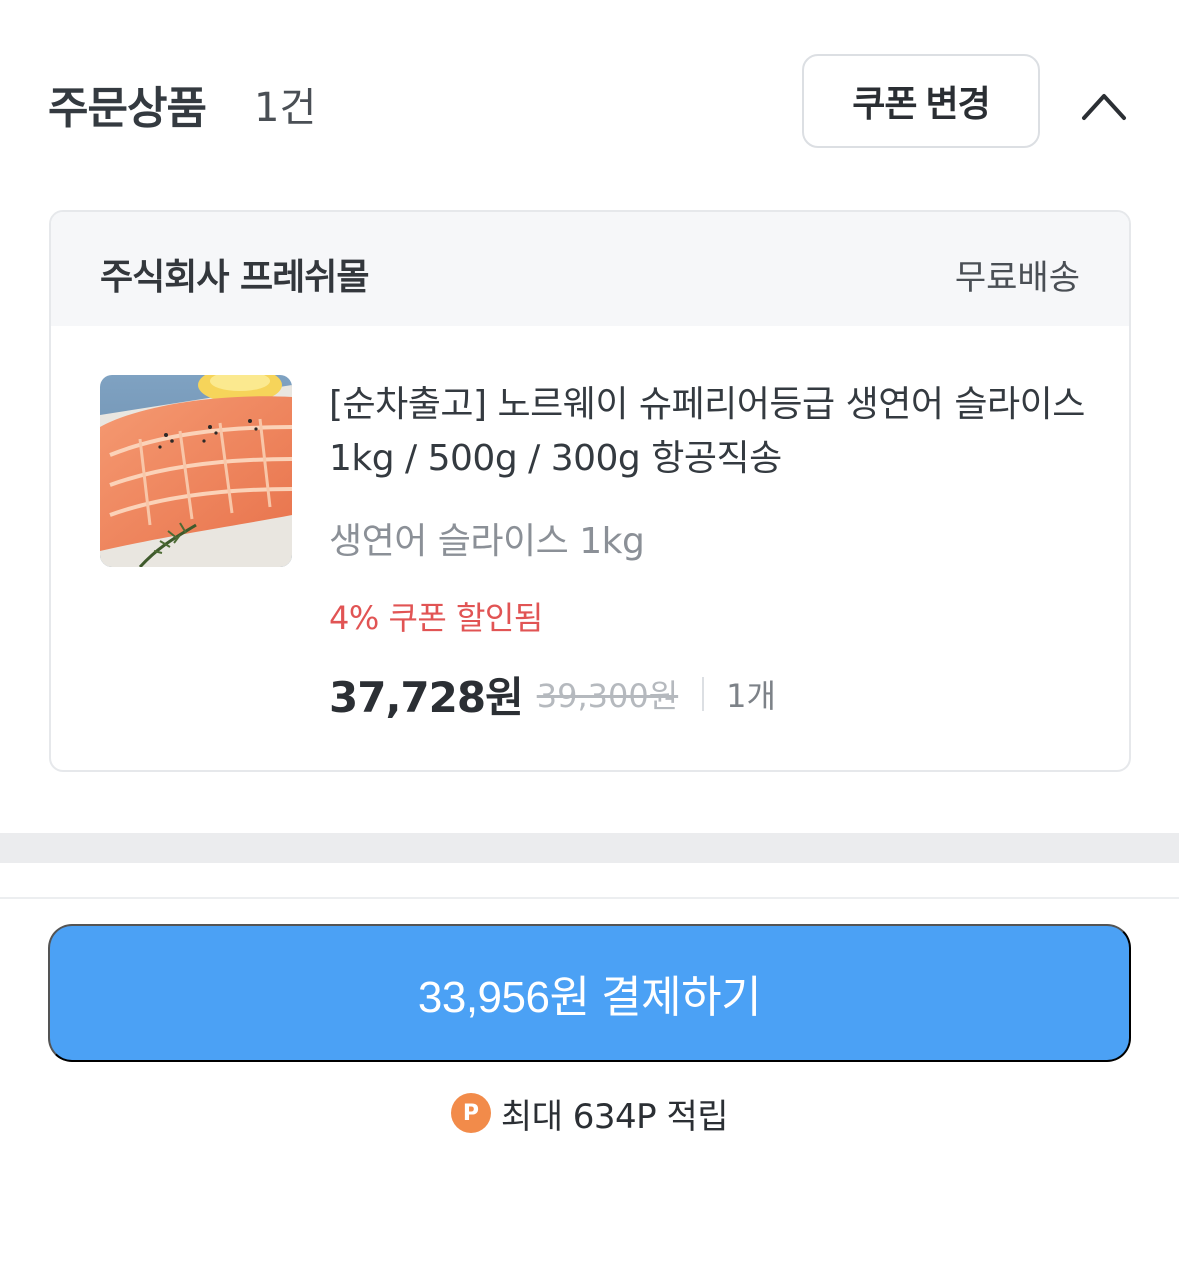 This screenshot has height=1266, width=1179. I want to click on section-title: 주문상품, so click(127, 108).